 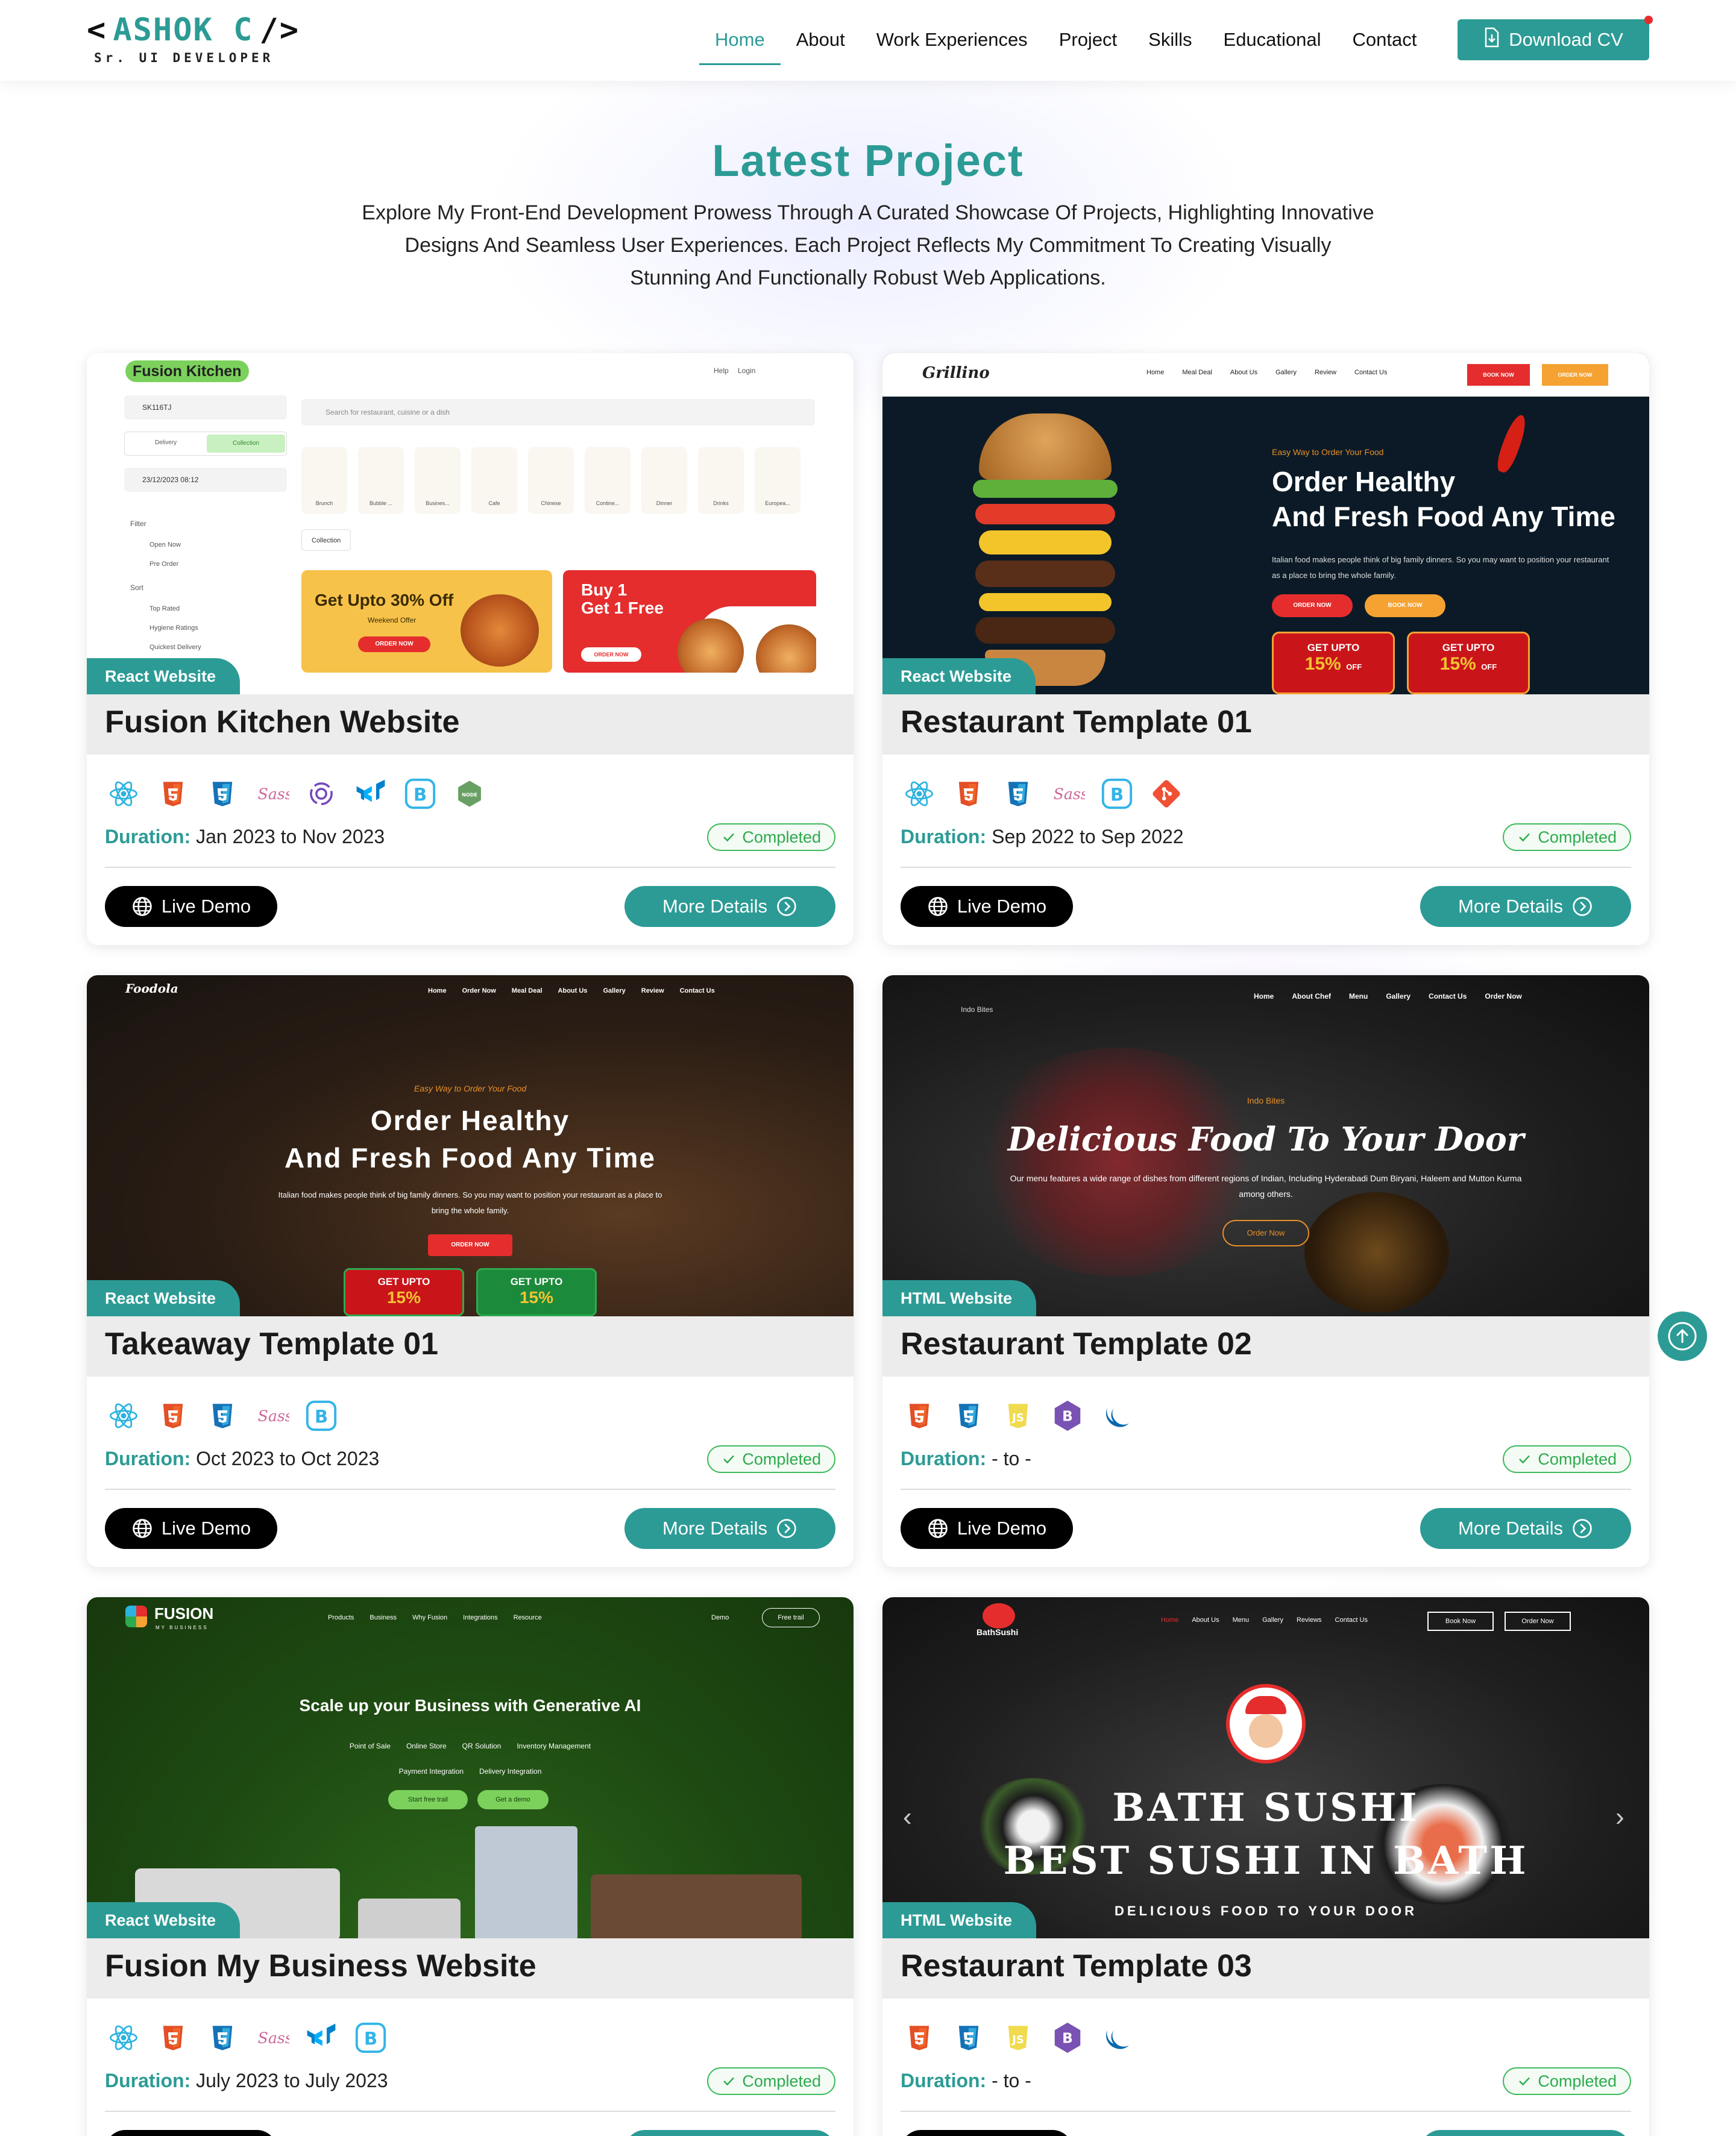 What do you see at coordinates (968, 2038) in the screenshot?
I see `css3-icon` at bounding box center [968, 2038].